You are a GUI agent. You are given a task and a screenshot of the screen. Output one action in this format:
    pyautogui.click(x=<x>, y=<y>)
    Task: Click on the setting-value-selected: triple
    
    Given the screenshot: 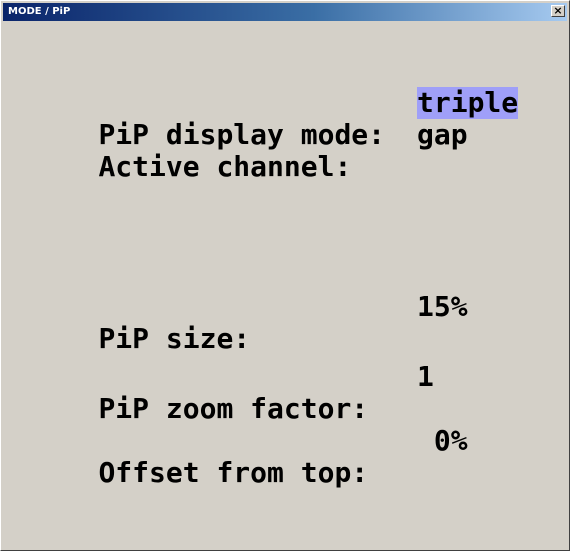 What is the action you would take?
    pyautogui.click(x=468, y=103)
    